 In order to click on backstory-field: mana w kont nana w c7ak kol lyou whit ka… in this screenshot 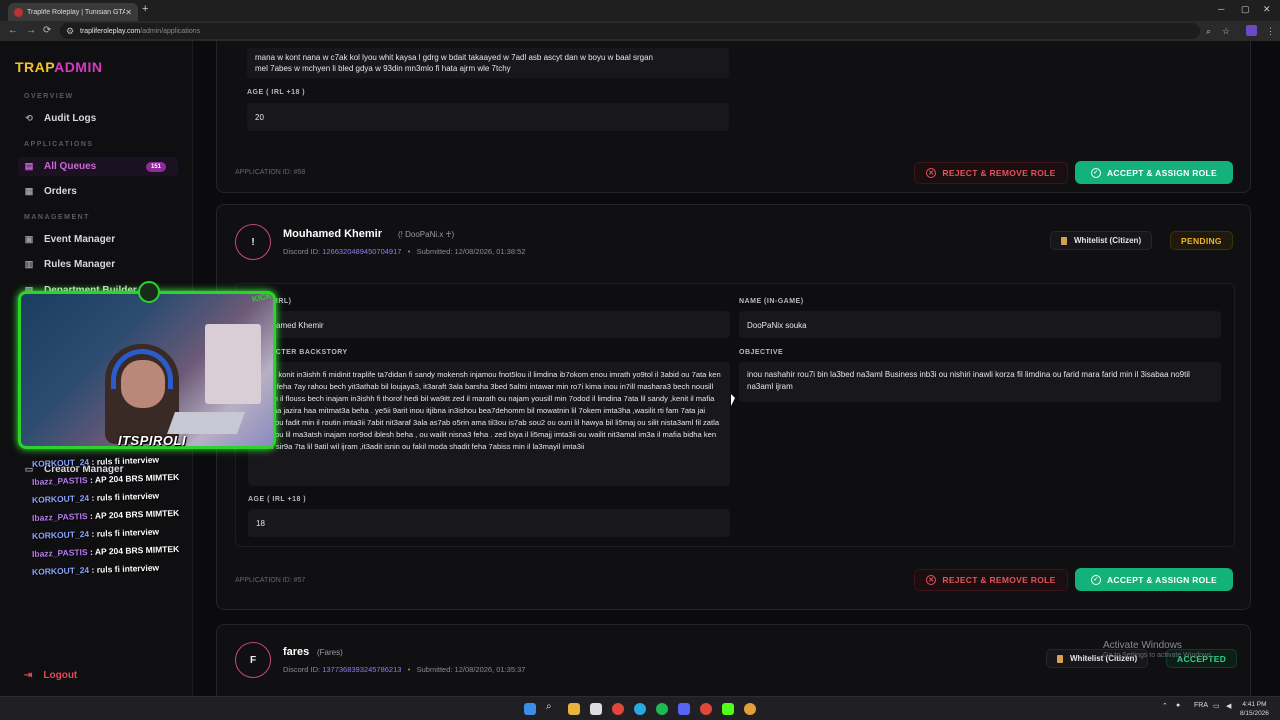, I will do `click(488, 63)`.